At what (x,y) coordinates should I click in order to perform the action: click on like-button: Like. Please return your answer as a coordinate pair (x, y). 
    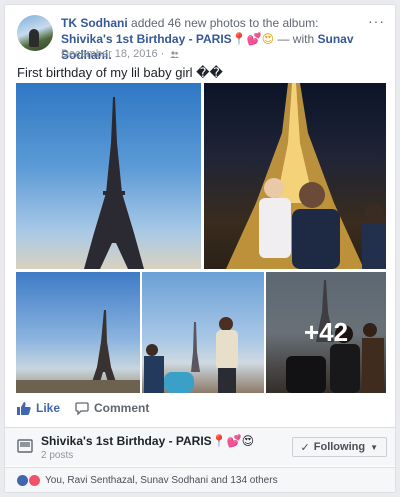
    Looking at the image, I should click on (38, 408).